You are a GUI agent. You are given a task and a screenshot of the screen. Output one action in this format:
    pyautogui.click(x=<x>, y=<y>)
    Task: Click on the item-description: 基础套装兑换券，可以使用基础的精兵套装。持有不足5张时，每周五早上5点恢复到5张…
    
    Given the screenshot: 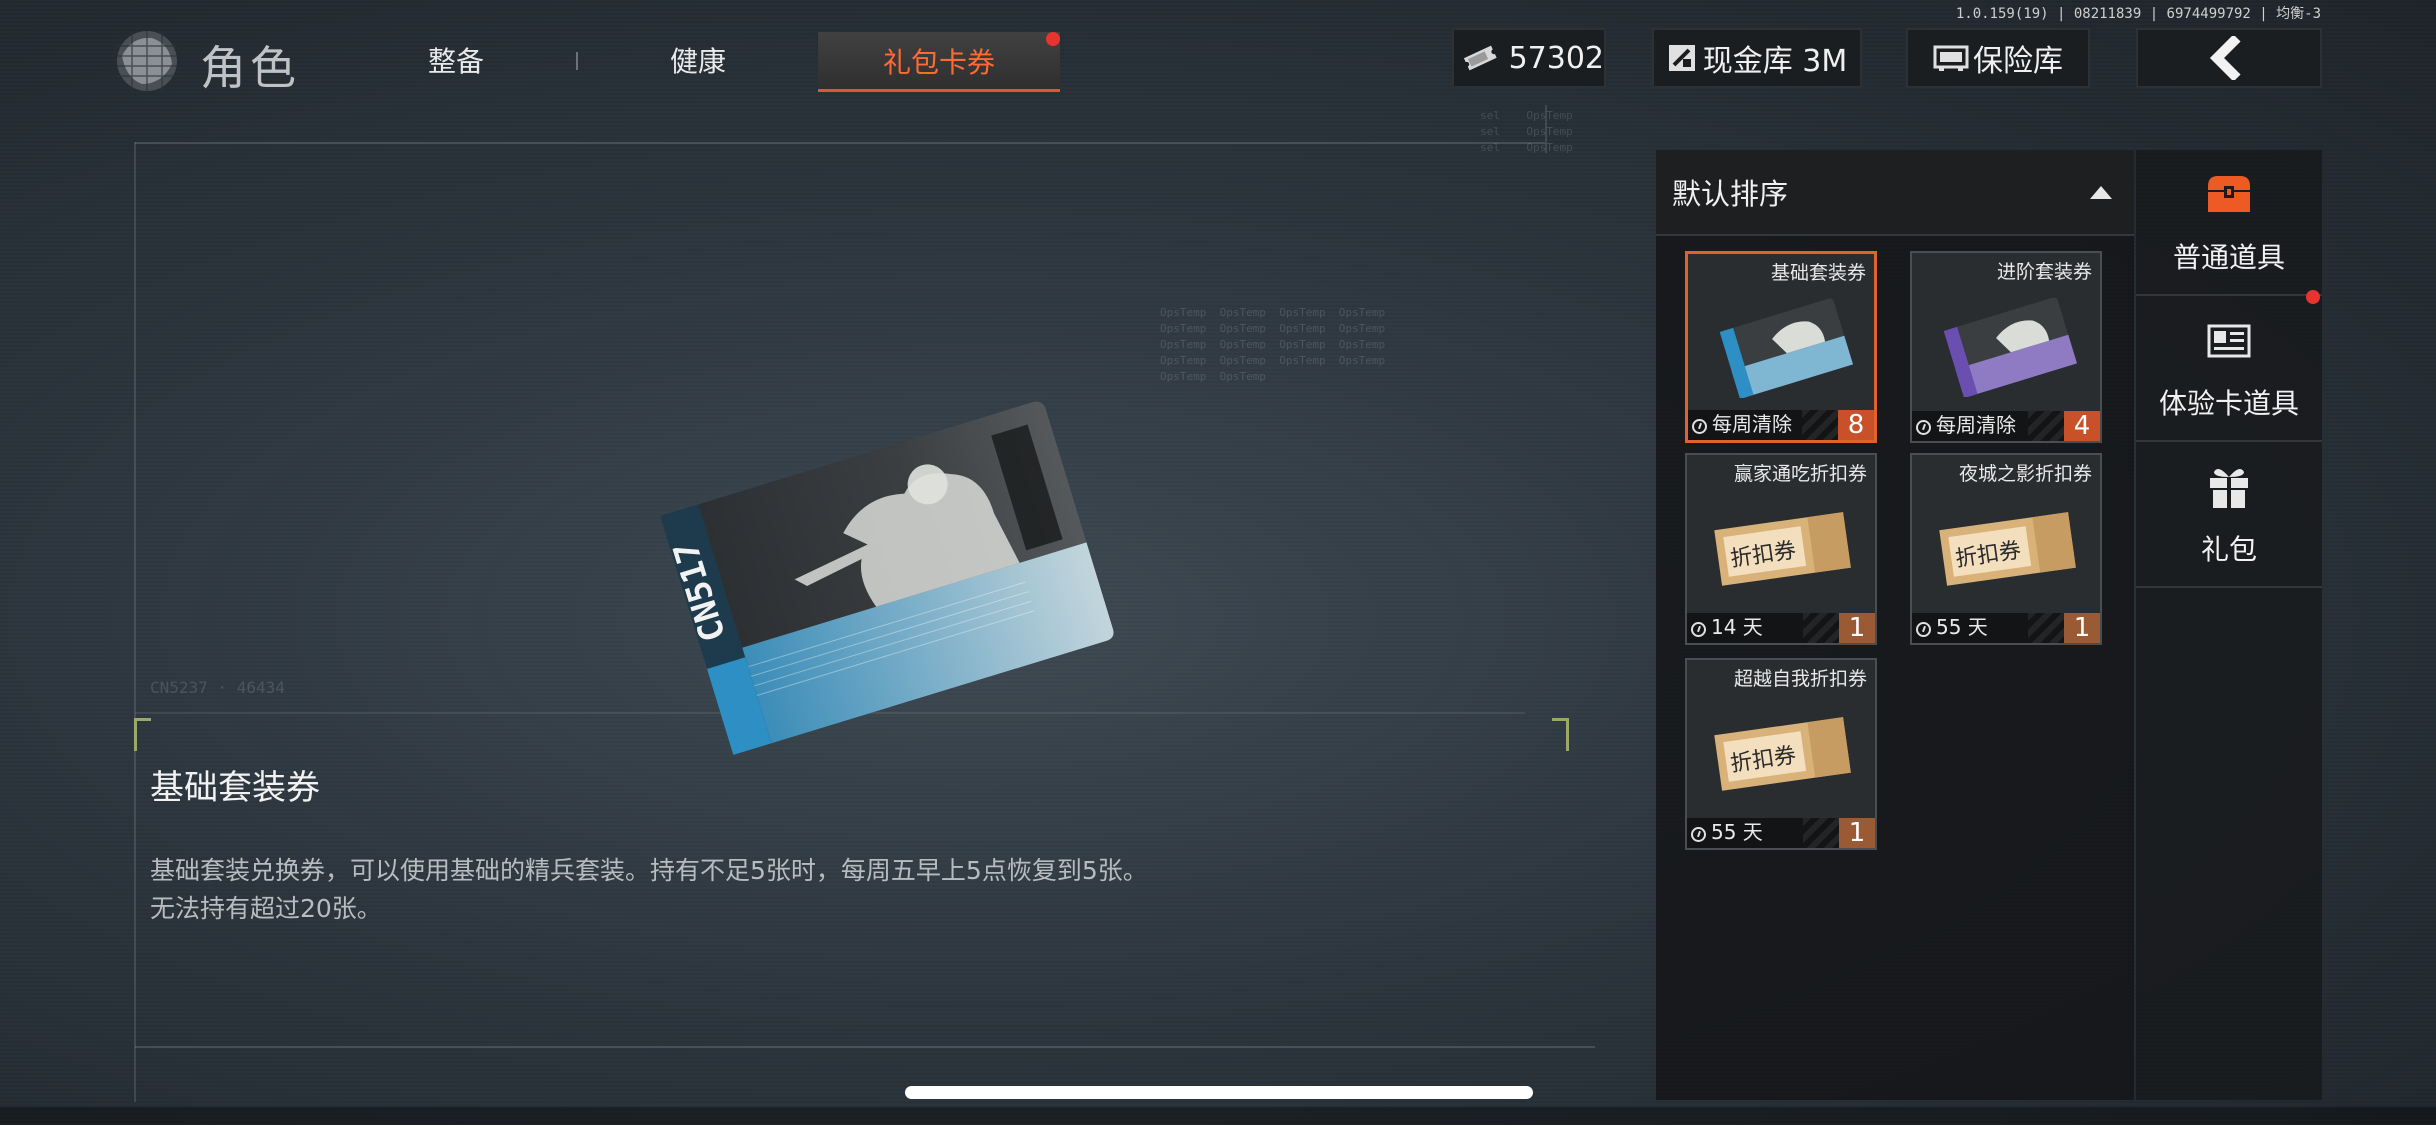 What is the action you would take?
    pyautogui.click(x=750, y=890)
    